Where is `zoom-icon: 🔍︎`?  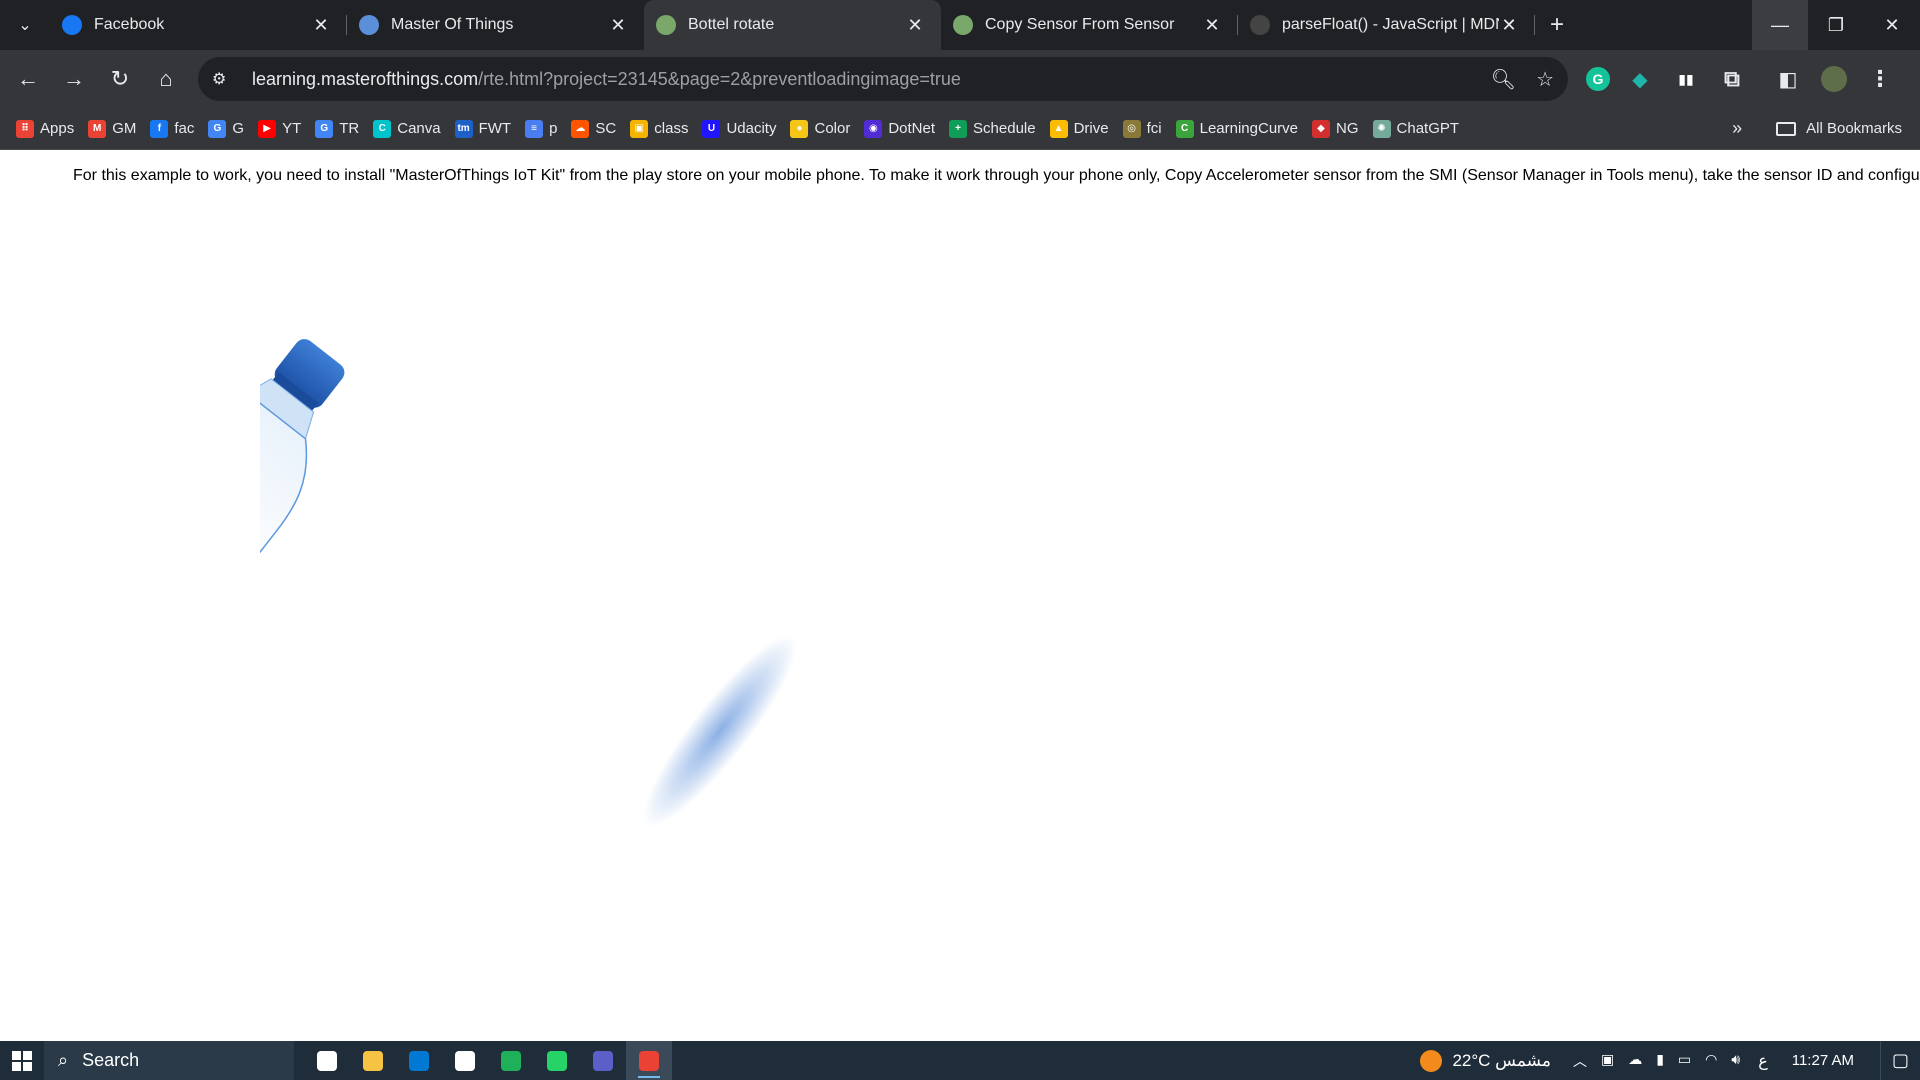
zoom-icon: 🔍︎ is located at coordinates (1503, 79).